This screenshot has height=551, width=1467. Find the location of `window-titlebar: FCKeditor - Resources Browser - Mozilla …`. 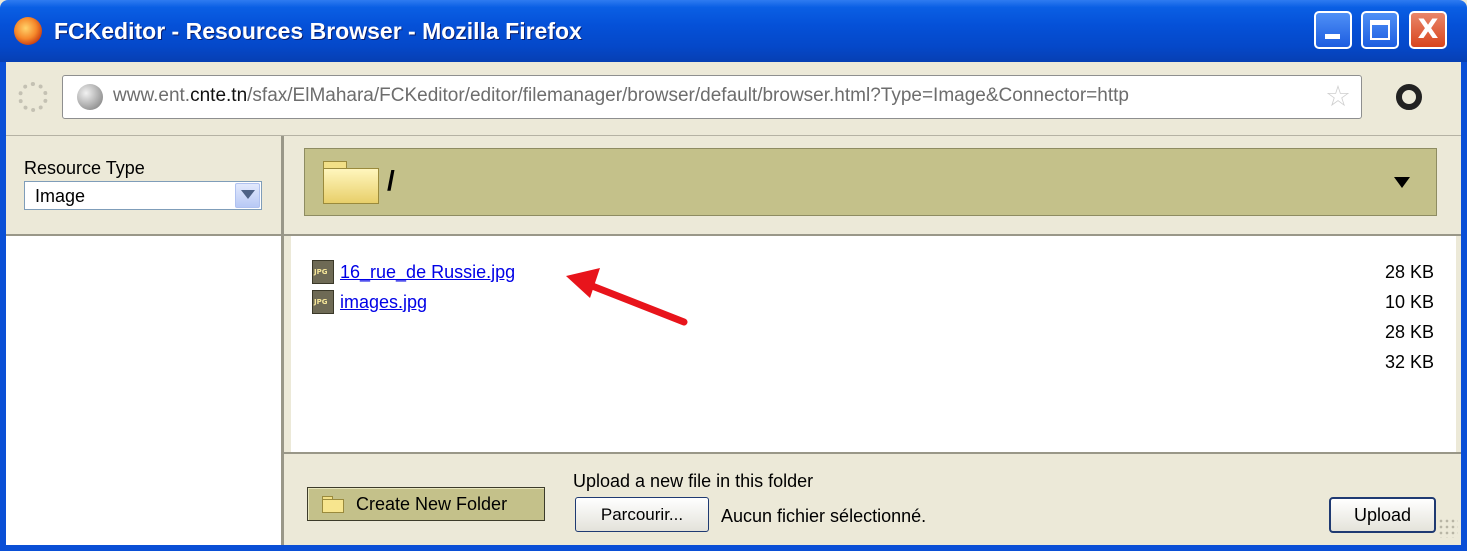

window-titlebar: FCKeditor - Resources Browser - Mozilla … is located at coordinates (733, 31).